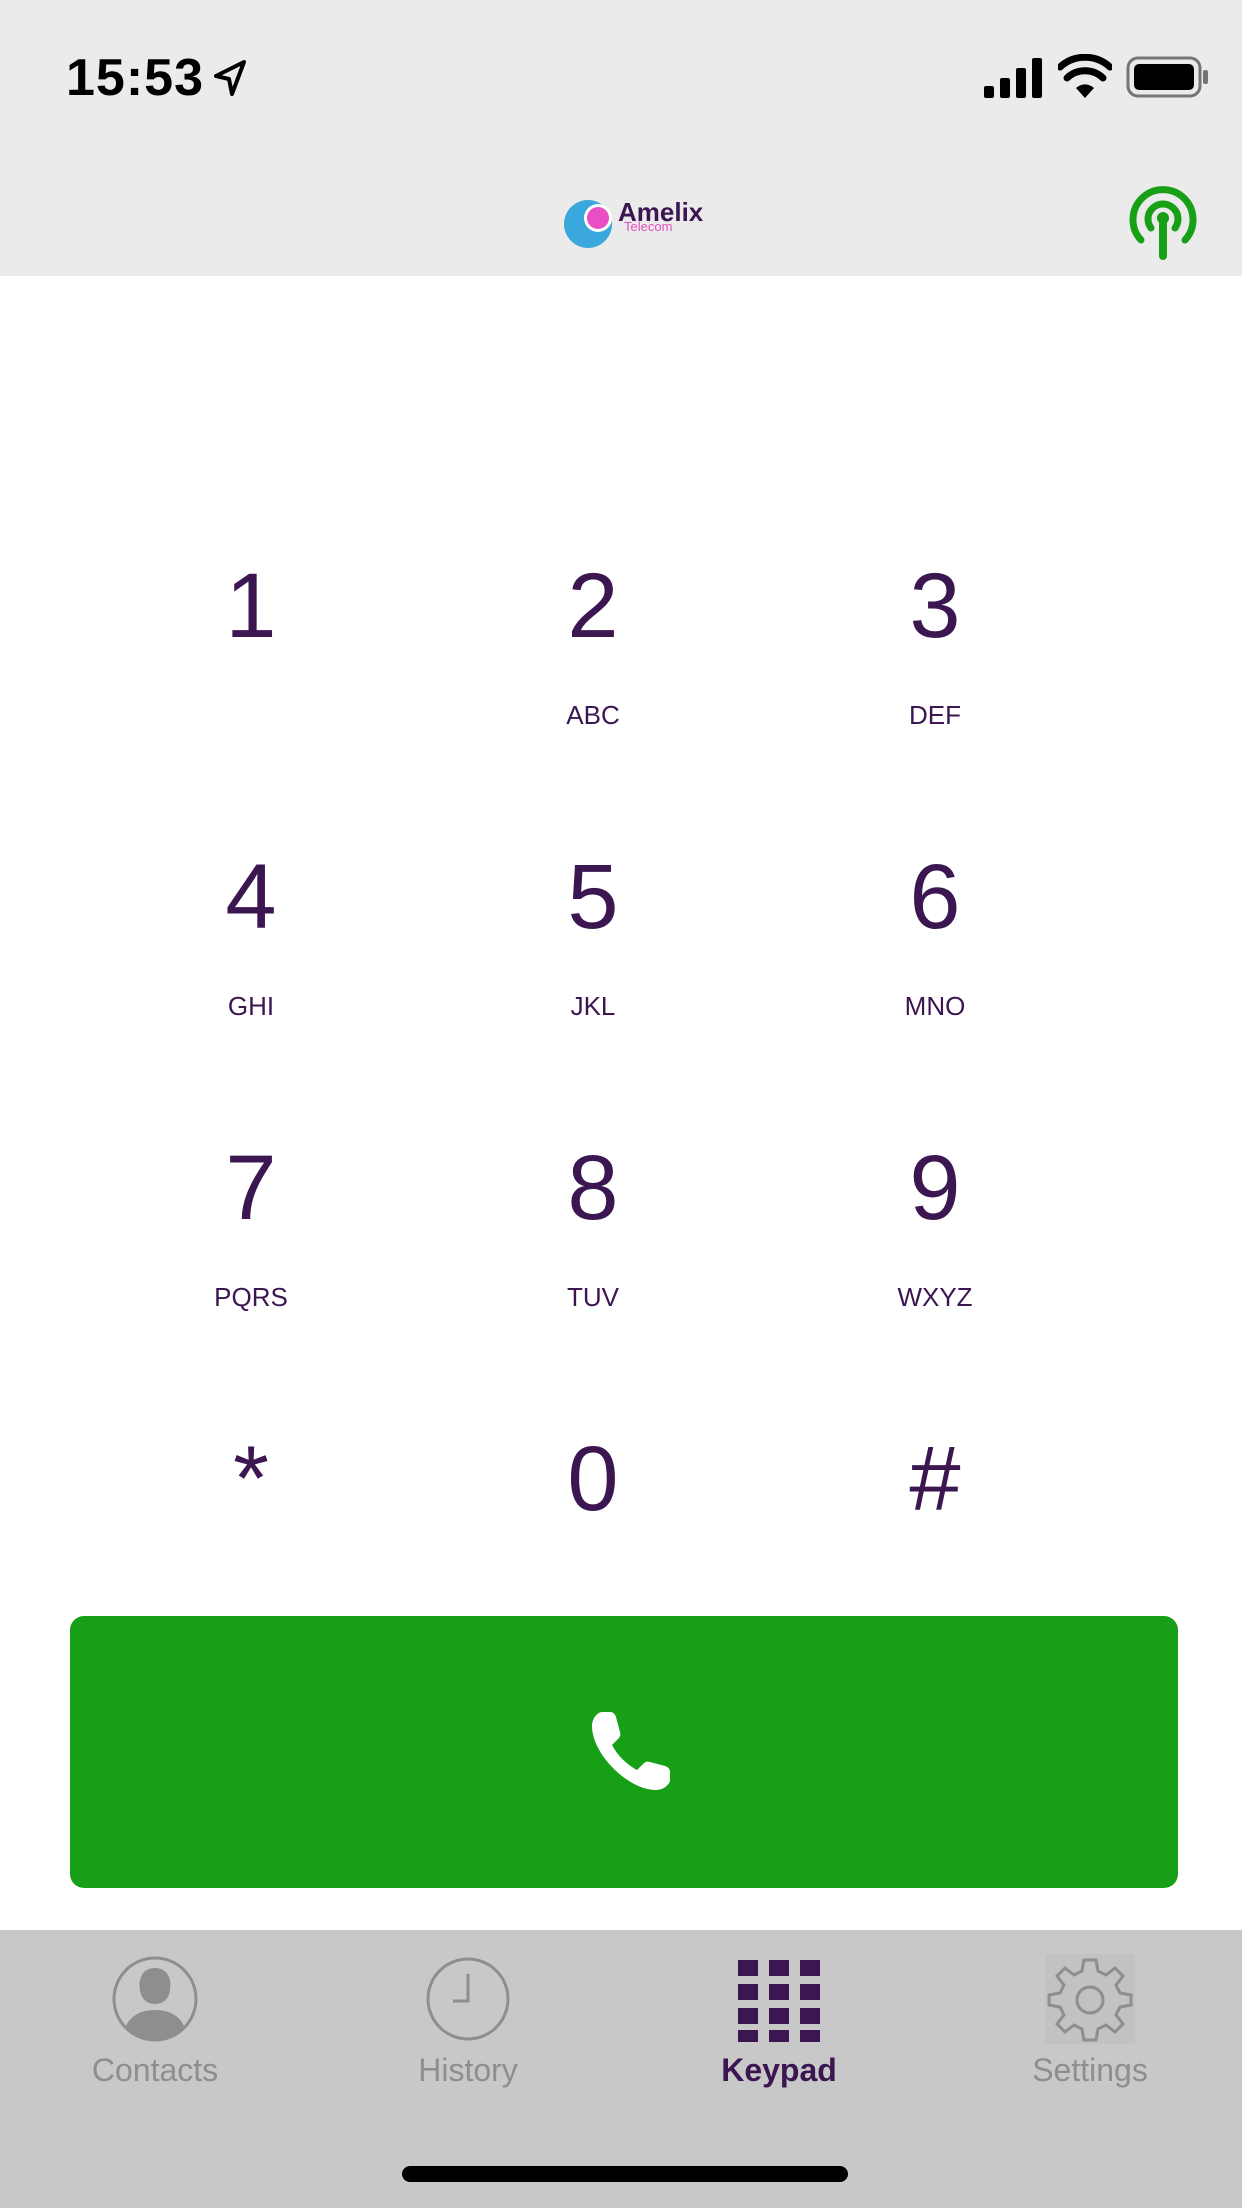 The height and width of the screenshot is (2208, 1242). Describe the element at coordinates (251, 1188) in the screenshot. I see `key-digit: 7` at that location.